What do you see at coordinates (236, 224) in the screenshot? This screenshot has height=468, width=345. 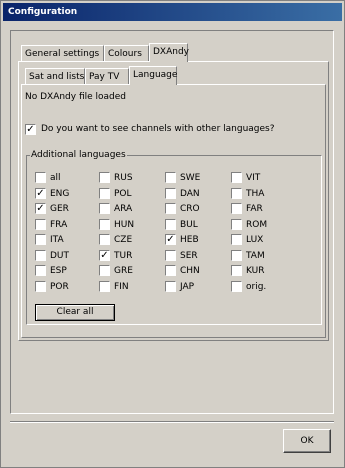 I see `language-checkbox-rom` at bounding box center [236, 224].